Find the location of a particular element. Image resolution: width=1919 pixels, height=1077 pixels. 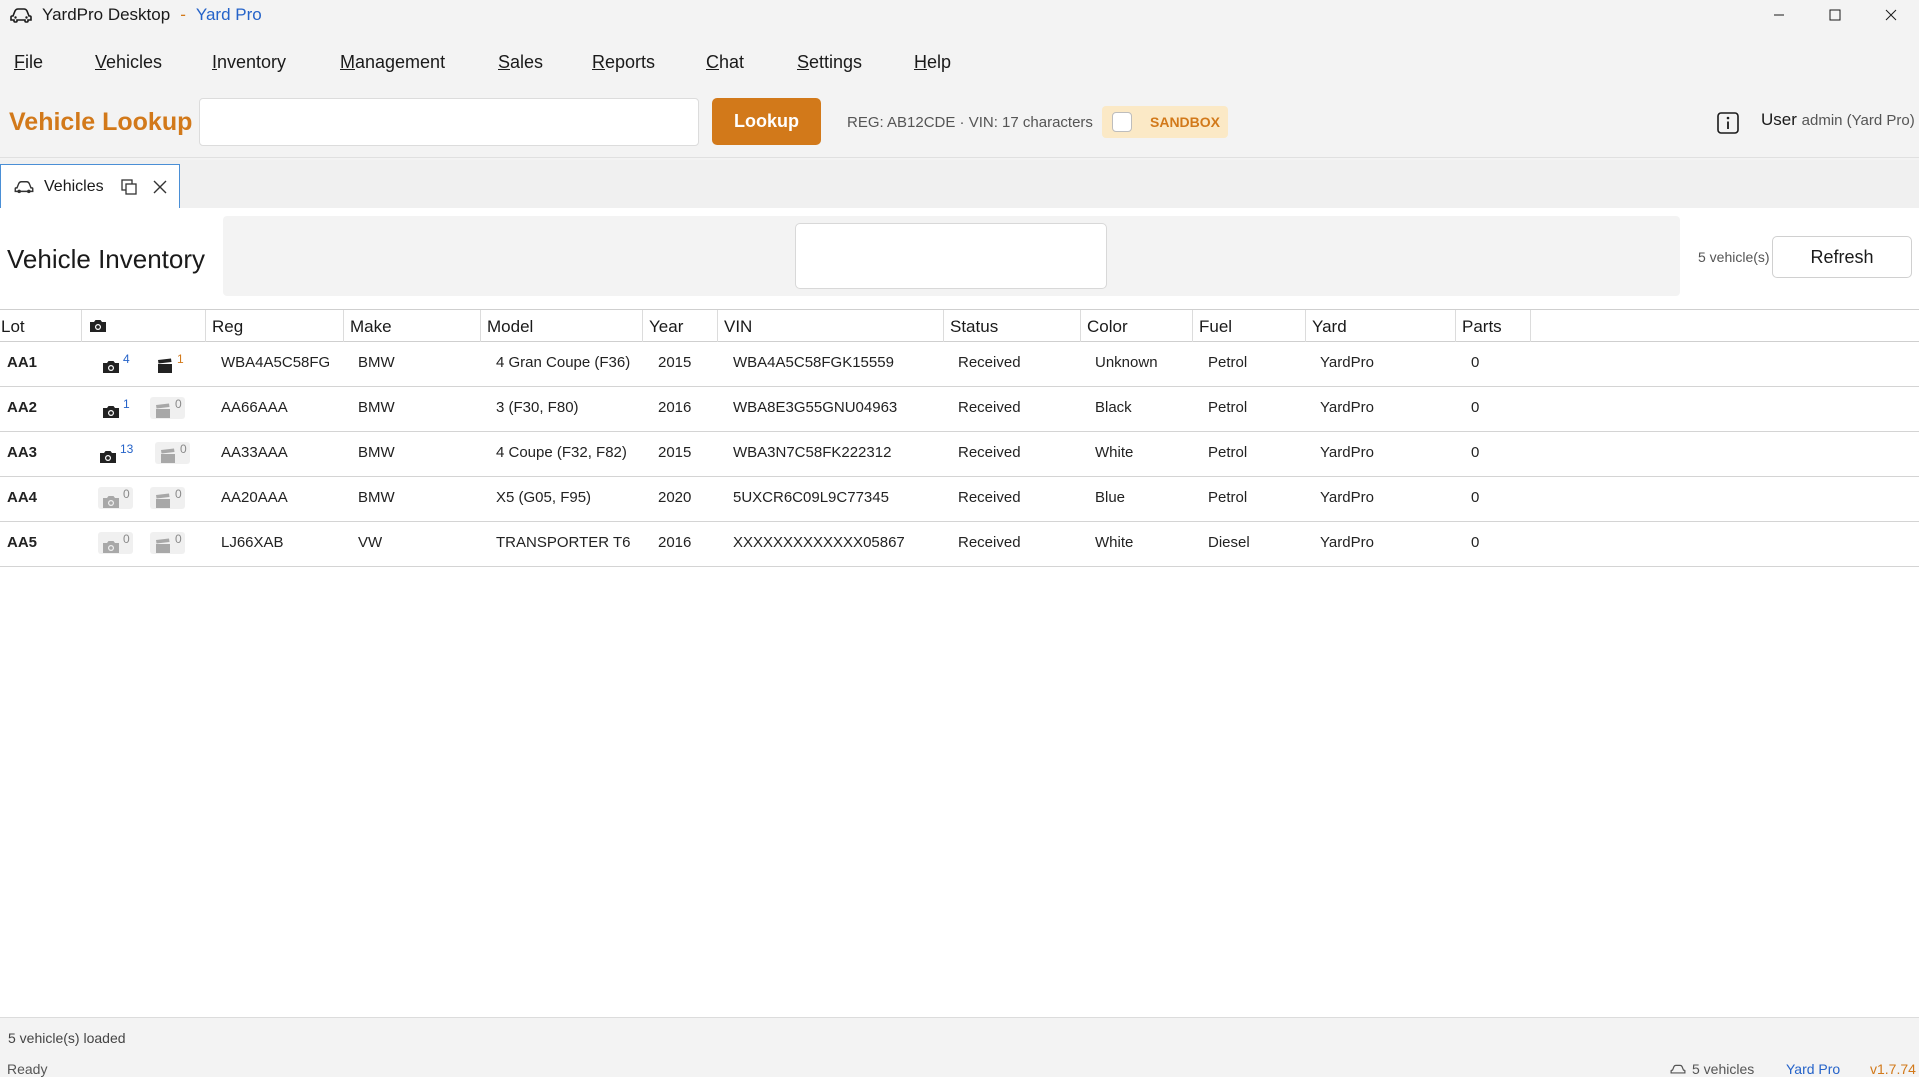

lookup-button: Lookup is located at coordinates (766, 121).